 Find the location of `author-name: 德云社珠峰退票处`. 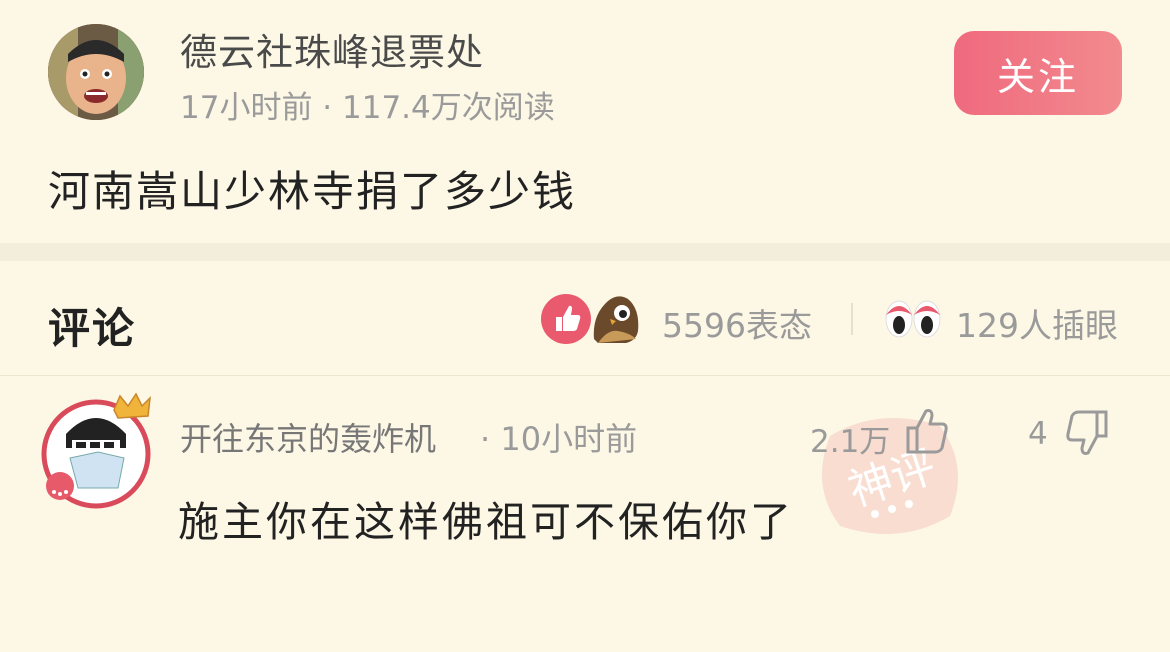

author-name: 德云社珠峰退票处 is located at coordinates (332, 49).